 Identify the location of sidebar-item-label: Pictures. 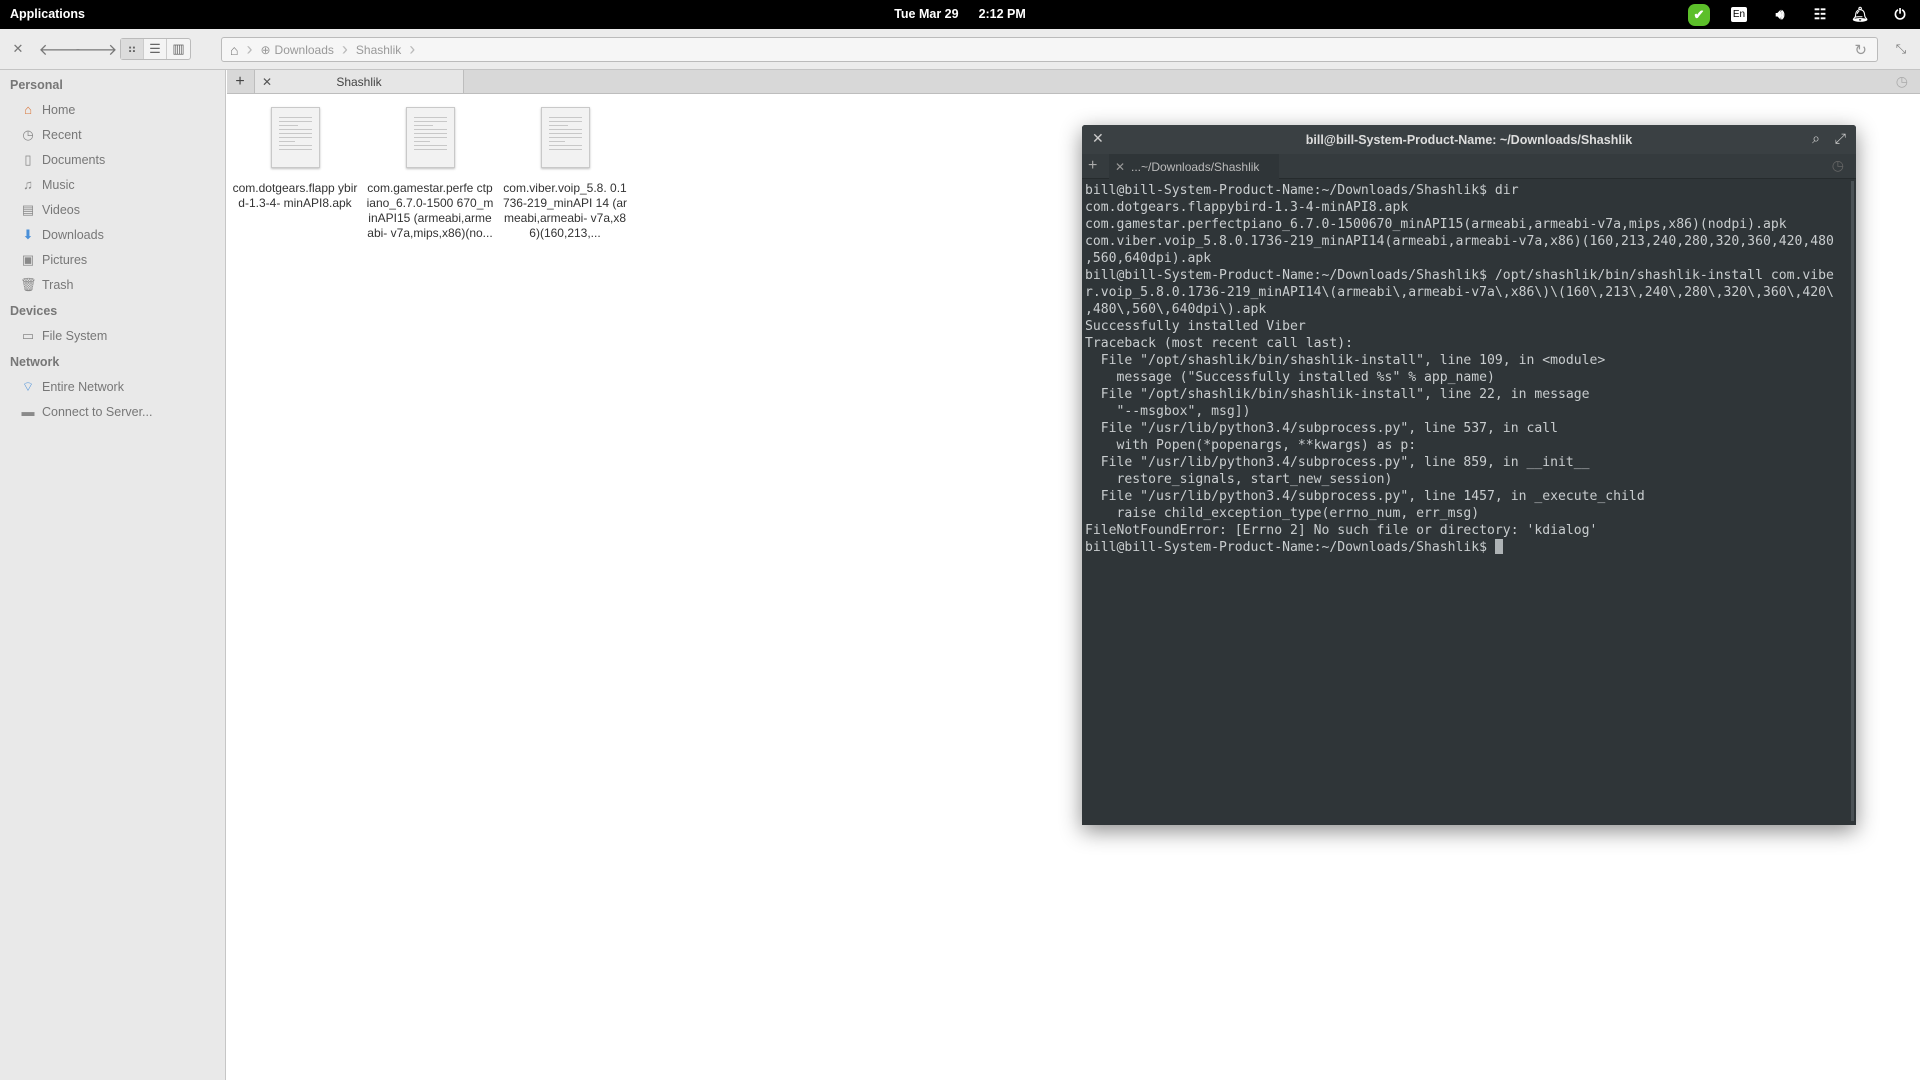
(65, 260).